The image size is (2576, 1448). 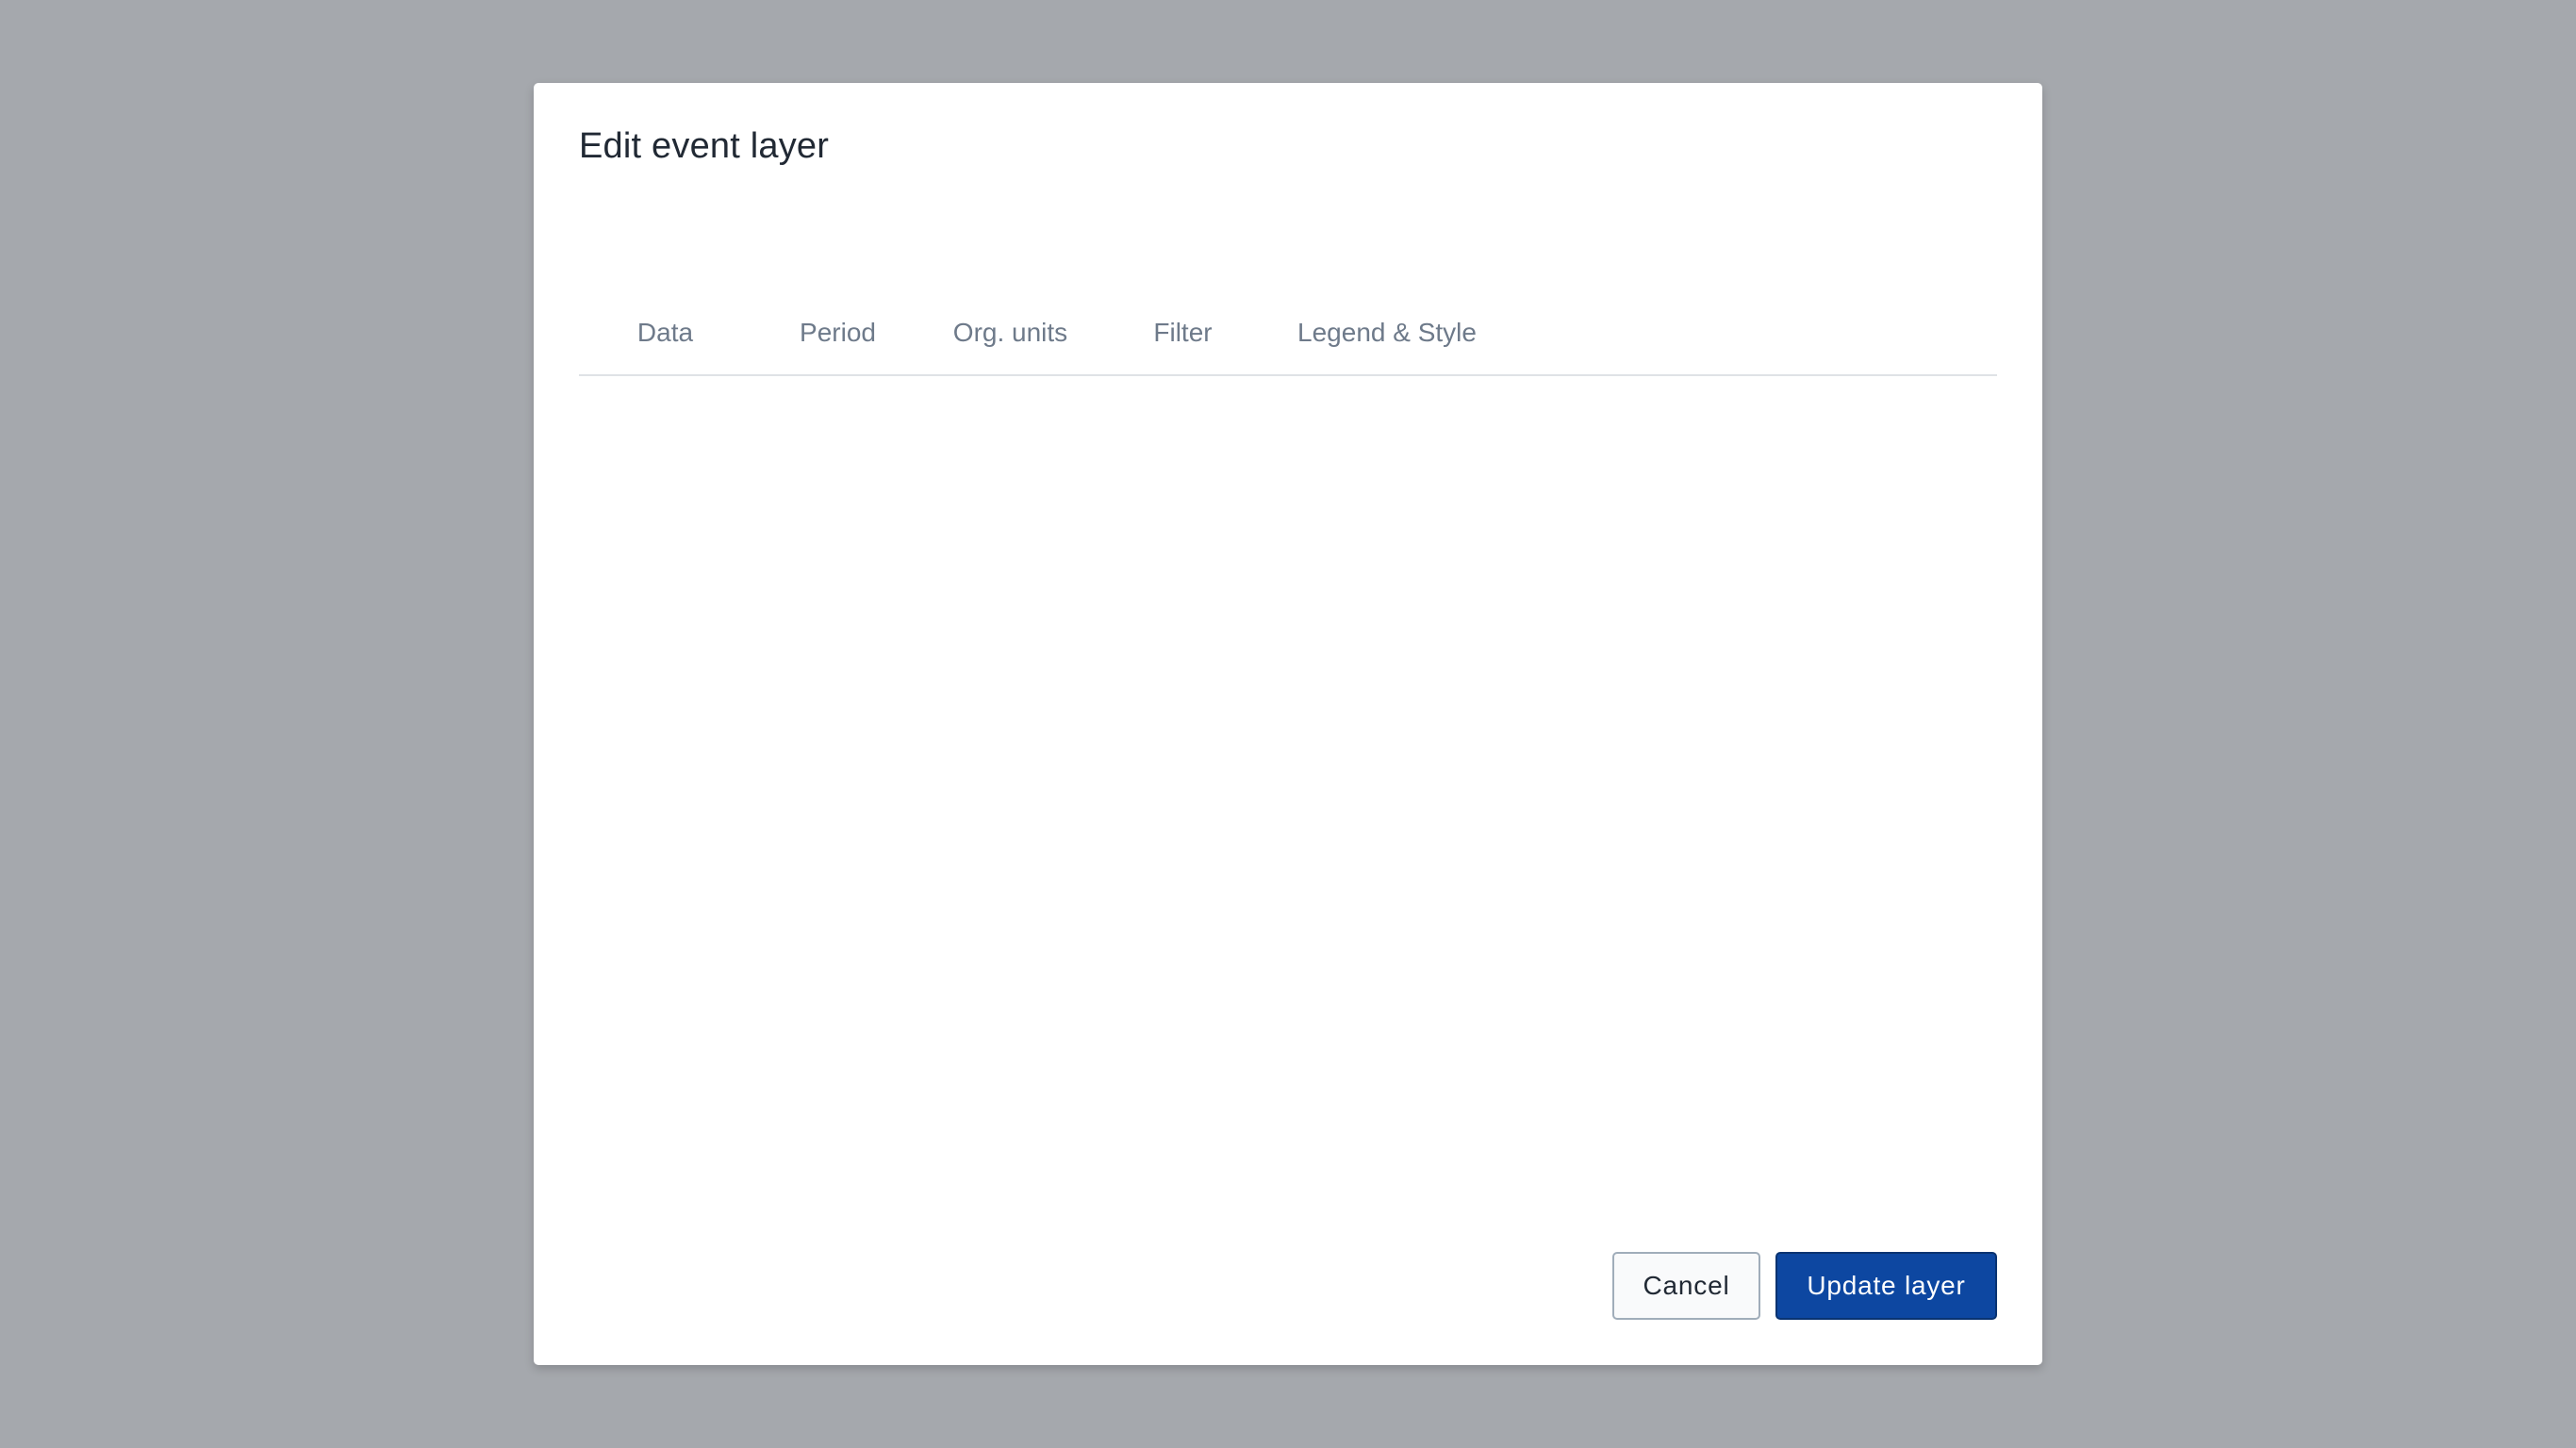 I want to click on tab-filter: Filter, so click(x=1183, y=332).